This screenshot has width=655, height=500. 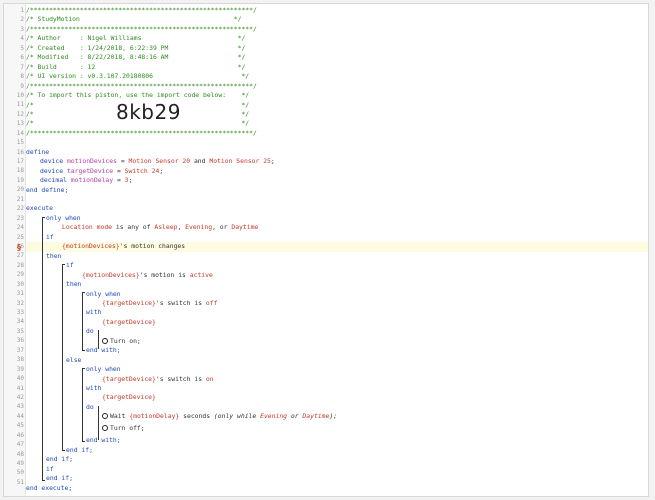 What do you see at coordinates (20, 303) in the screenshot?
I see `line-number: 32` at bounding box center [20, 303].